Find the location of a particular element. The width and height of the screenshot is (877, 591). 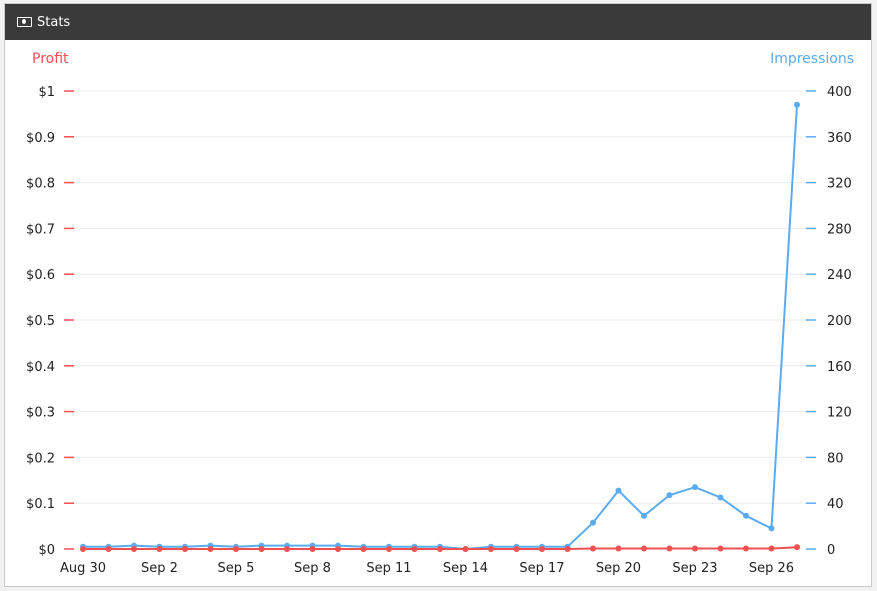

right-tick-label: 200 is located at coordinates (839, 321).